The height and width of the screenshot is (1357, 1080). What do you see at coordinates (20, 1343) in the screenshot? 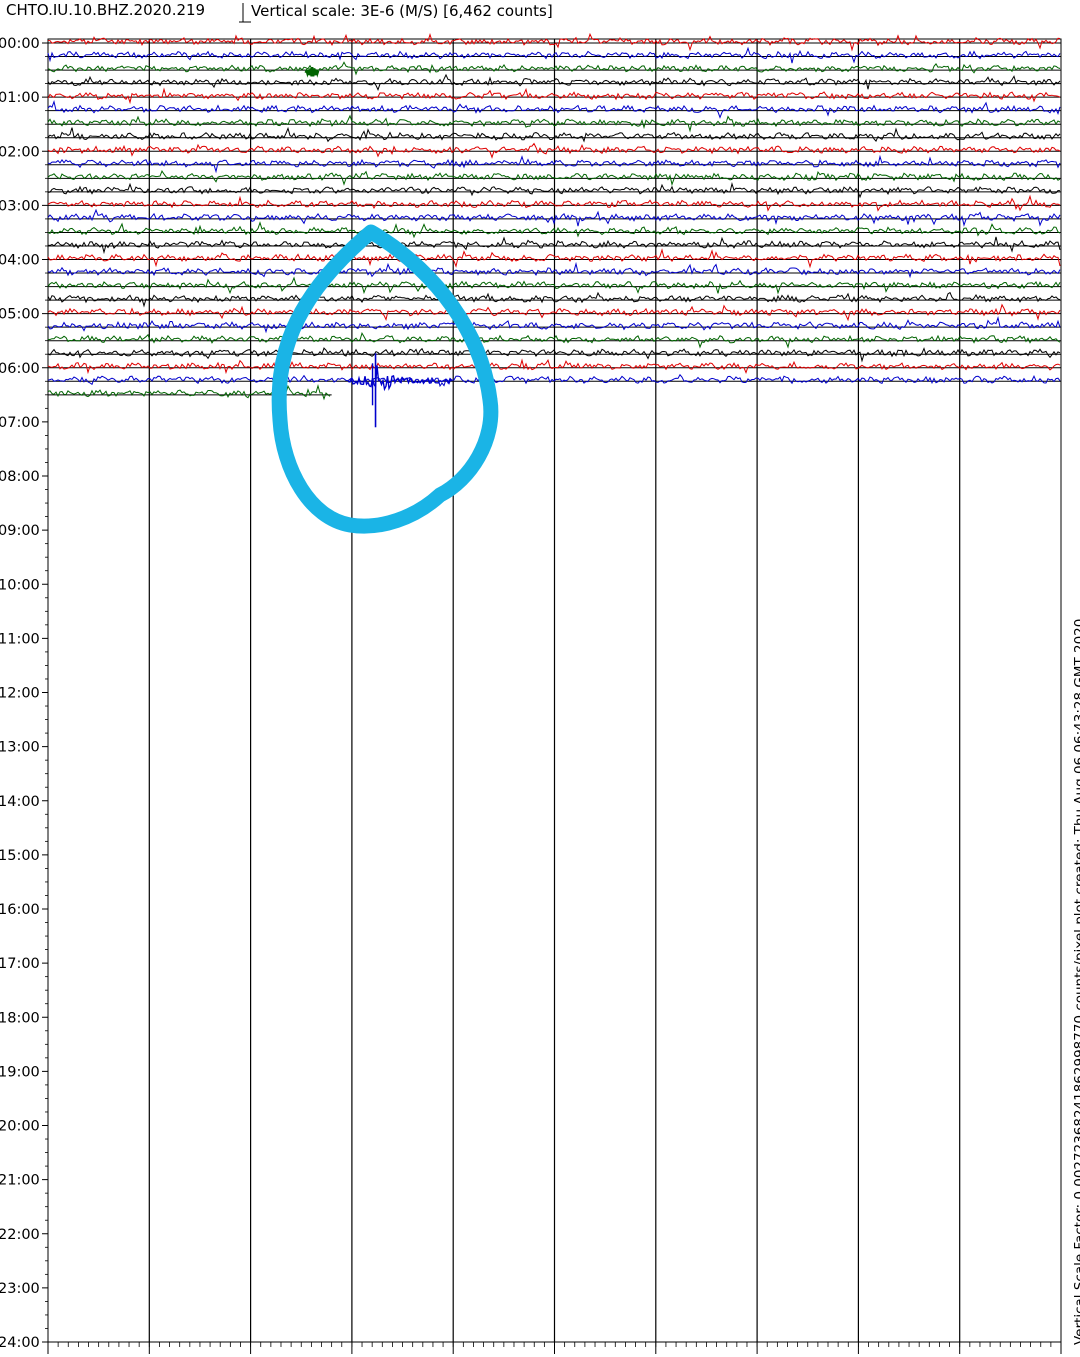
I see `hour-label: 24:00` at bounding box center [20, 1343].